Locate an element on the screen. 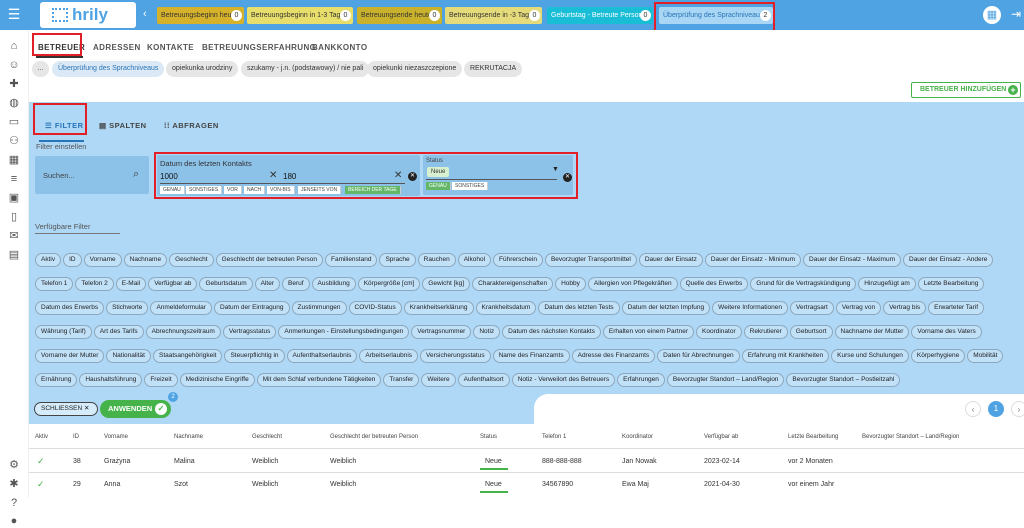 The height and width of the screenshot is (528, 1024). available-filter-chip: Datum des Erwerbs is located at coordinates (70, 308).